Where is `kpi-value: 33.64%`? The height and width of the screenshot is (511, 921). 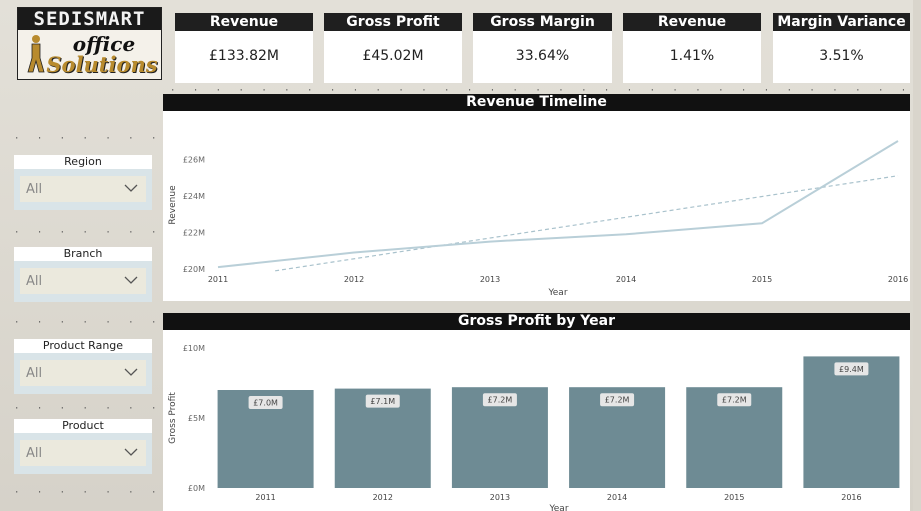
kpi-value: 33.64% is located at coordinates (542, 56).